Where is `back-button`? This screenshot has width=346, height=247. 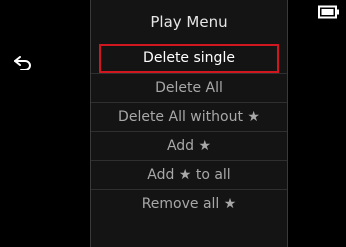
back-button is located at coordinates (23, 63).